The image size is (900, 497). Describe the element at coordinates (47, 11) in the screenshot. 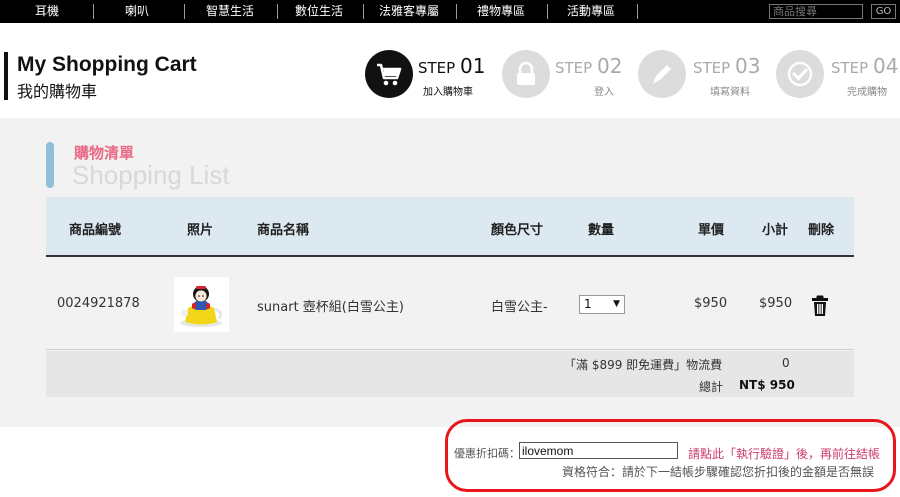

I see `nav-item-earphones: 耳機` at that location.